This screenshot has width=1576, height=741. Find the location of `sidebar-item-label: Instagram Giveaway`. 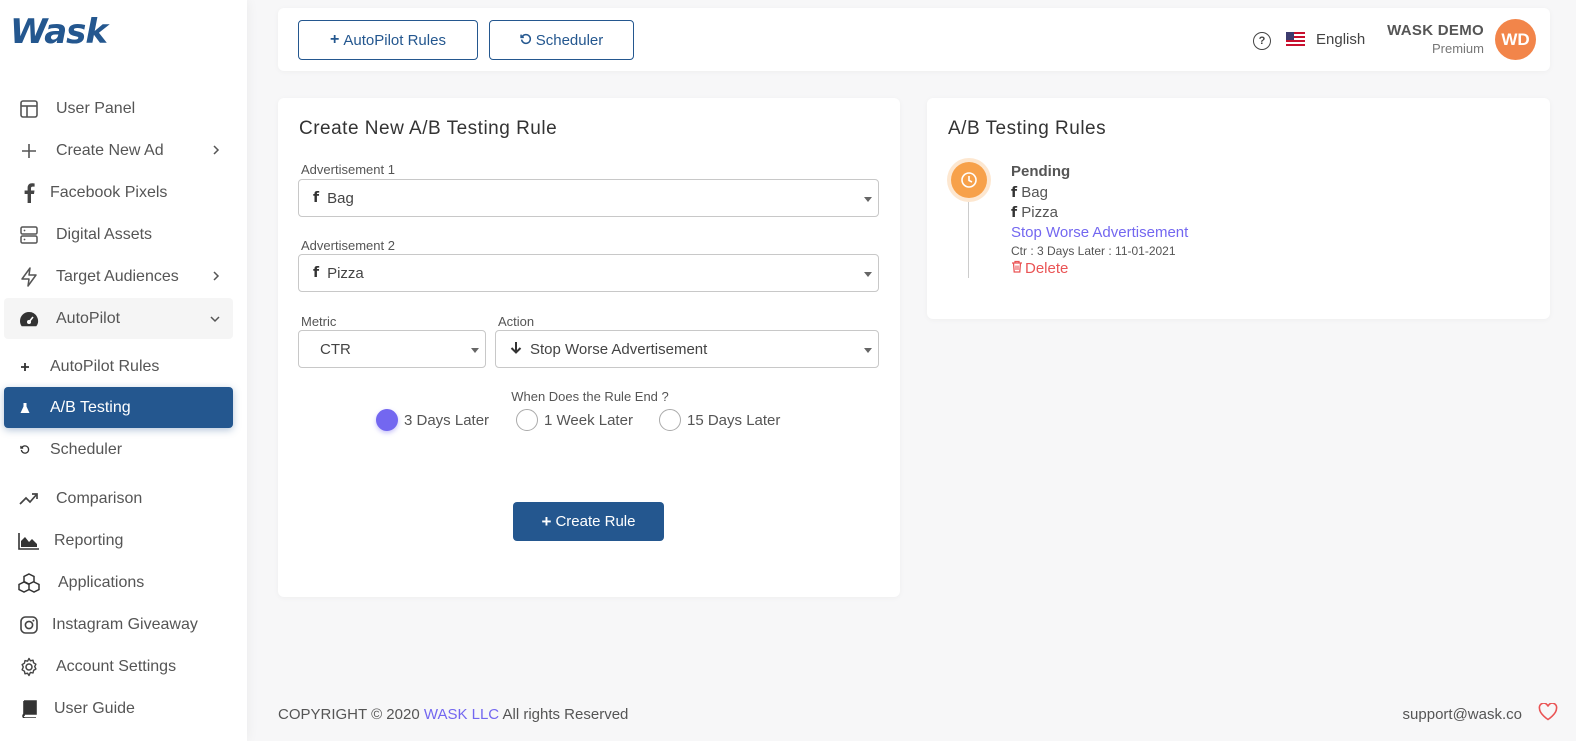

sidebar-item-label: Instagram Giveaway is located at coordinates (125, 624).